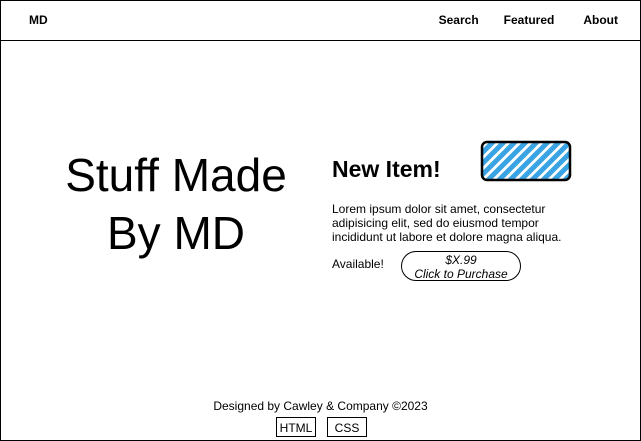  What do you see at coordinates (386, 169) in the screenshot?
I see `new-item-heading: New Item!` at bounding box center [386, 169].